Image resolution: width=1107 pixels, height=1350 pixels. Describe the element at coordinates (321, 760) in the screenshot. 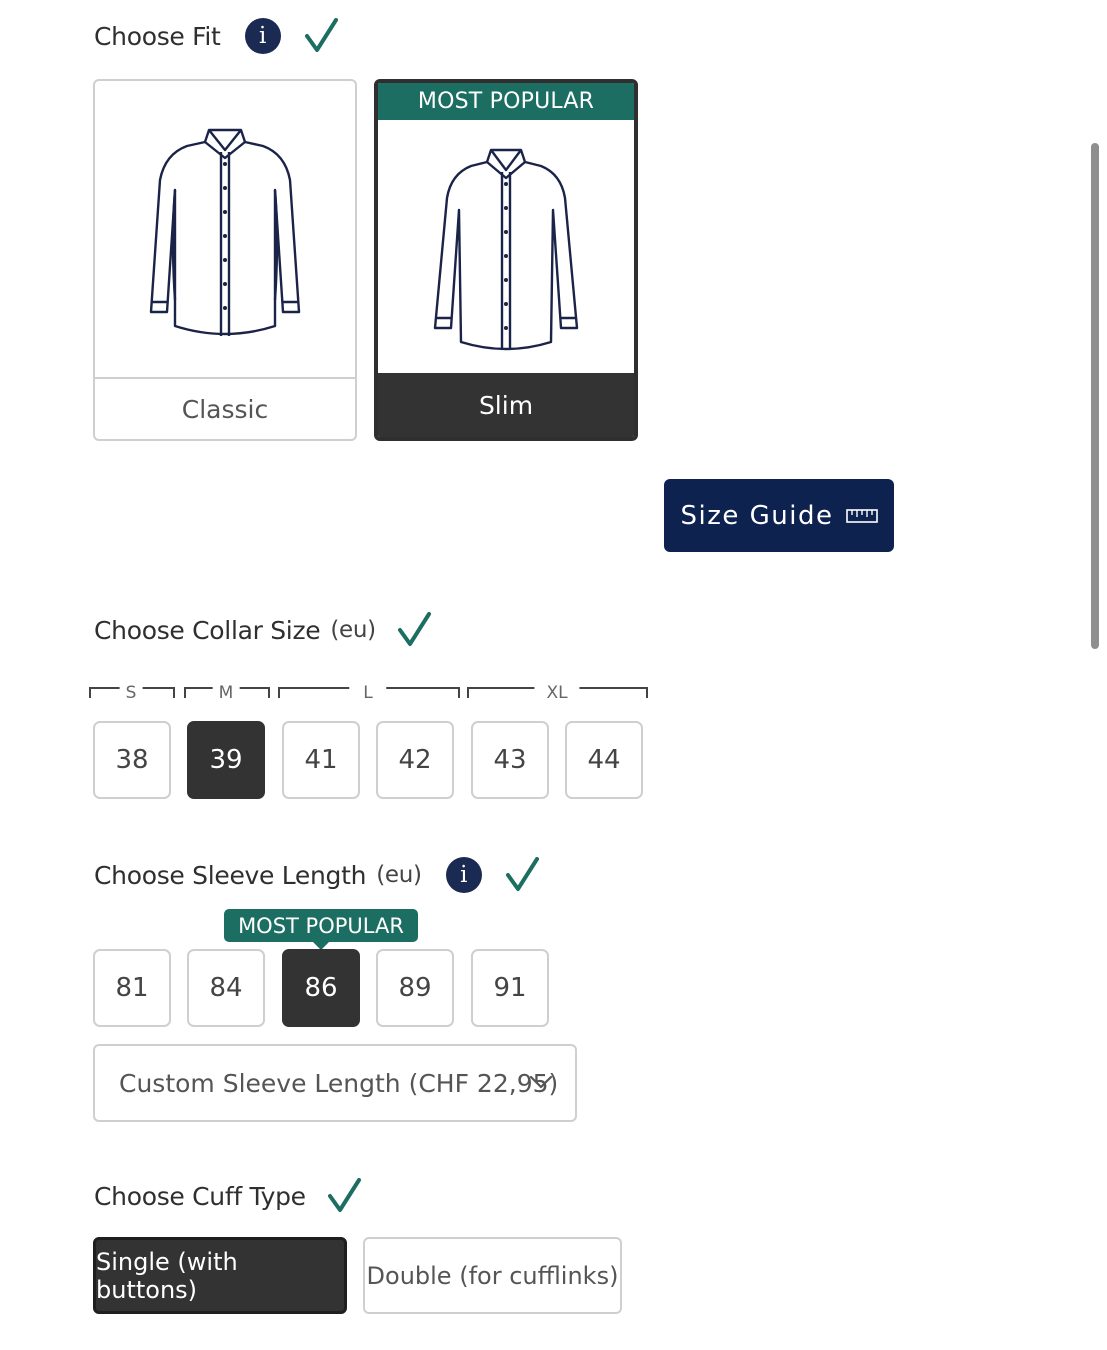

I see `collar-size-41: 41` at that location.